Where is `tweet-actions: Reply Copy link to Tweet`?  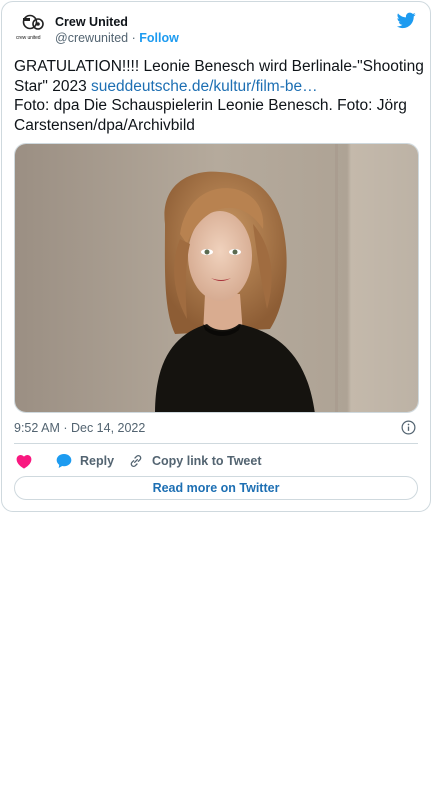
tweet-actions: Reply Copy link to Tweet is located at coordinates (216, 461).